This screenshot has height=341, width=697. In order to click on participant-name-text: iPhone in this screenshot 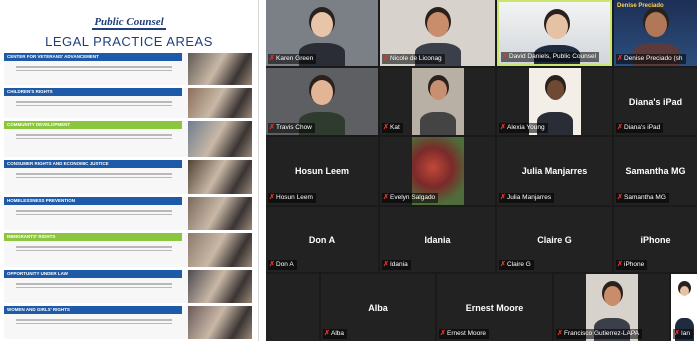, I will do `click(634, 264)`.